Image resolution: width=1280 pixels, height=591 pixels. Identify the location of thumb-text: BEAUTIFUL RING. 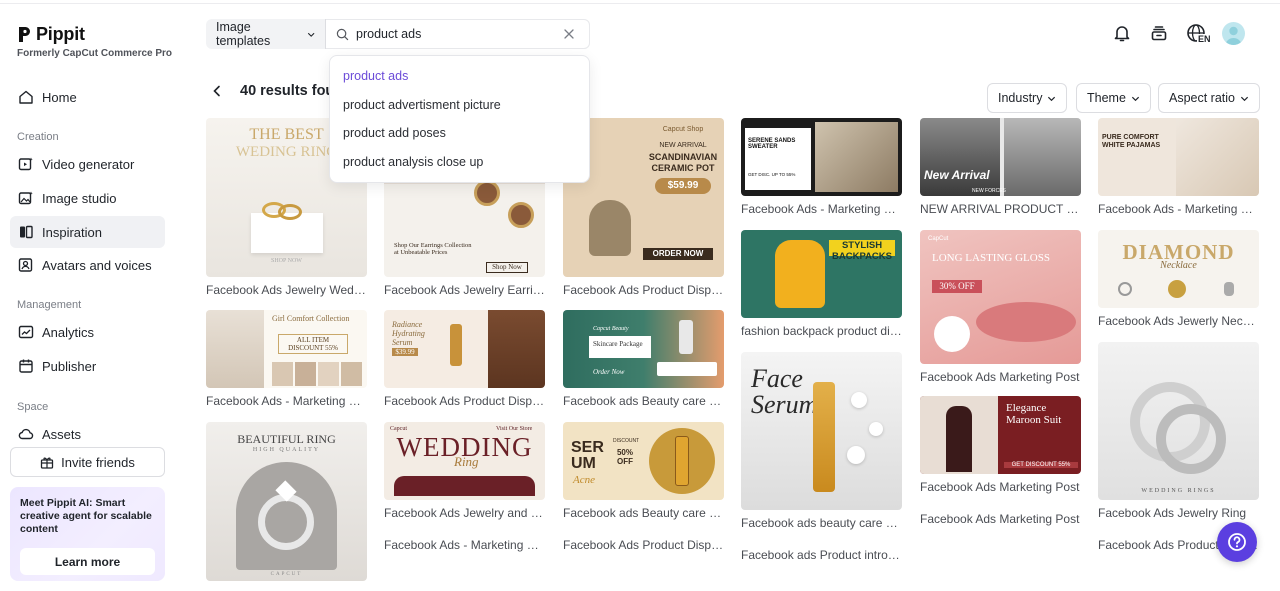
(286, 439).